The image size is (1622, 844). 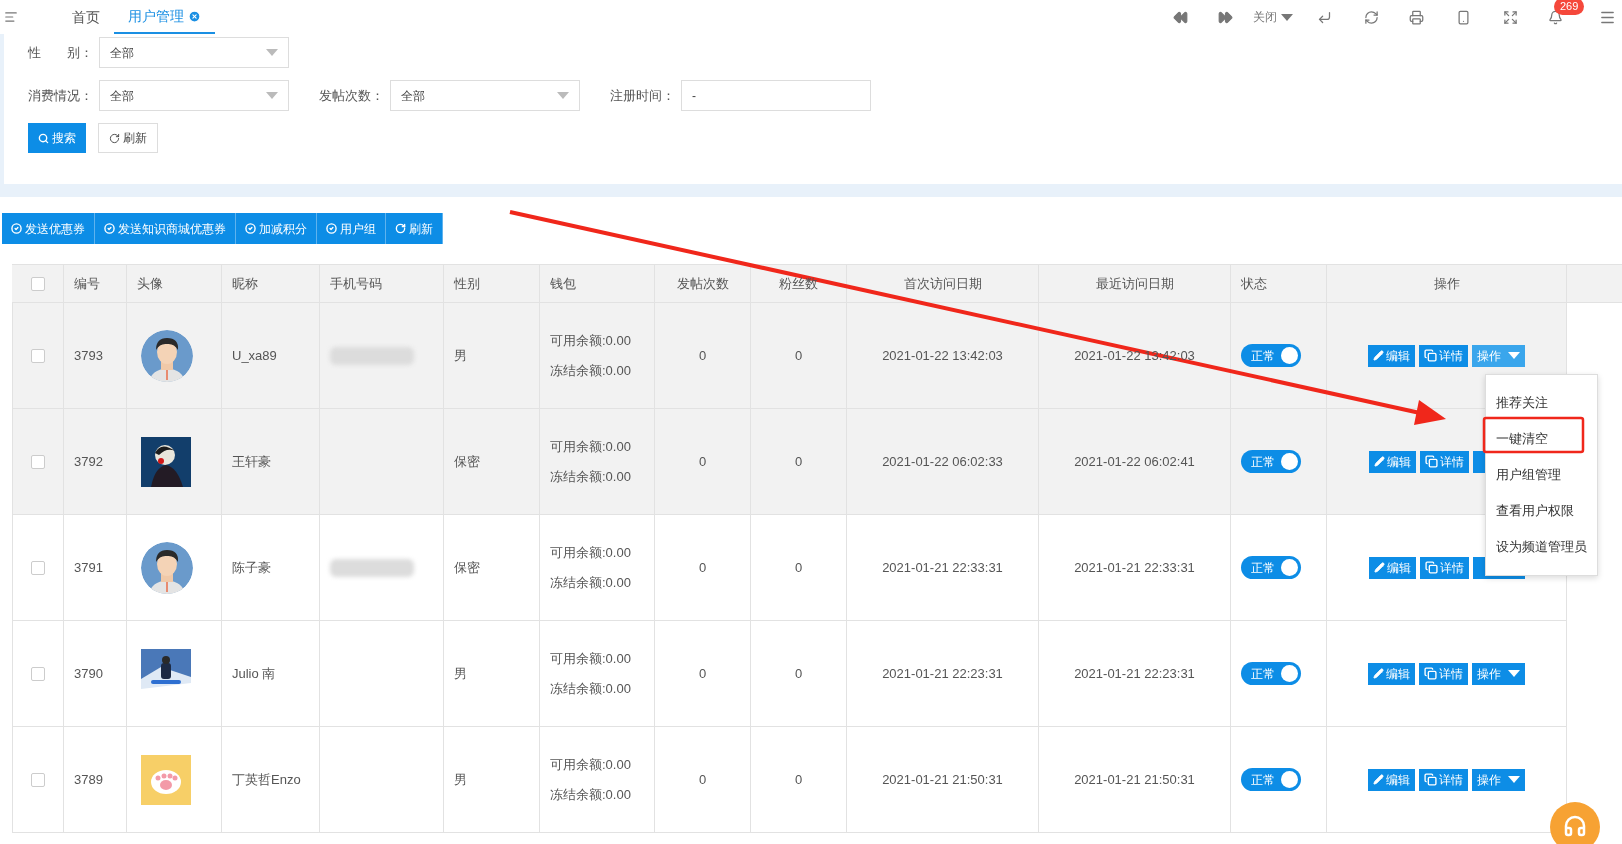 I want to click on table-cell-text: 3792, so click(x=88, y=461).